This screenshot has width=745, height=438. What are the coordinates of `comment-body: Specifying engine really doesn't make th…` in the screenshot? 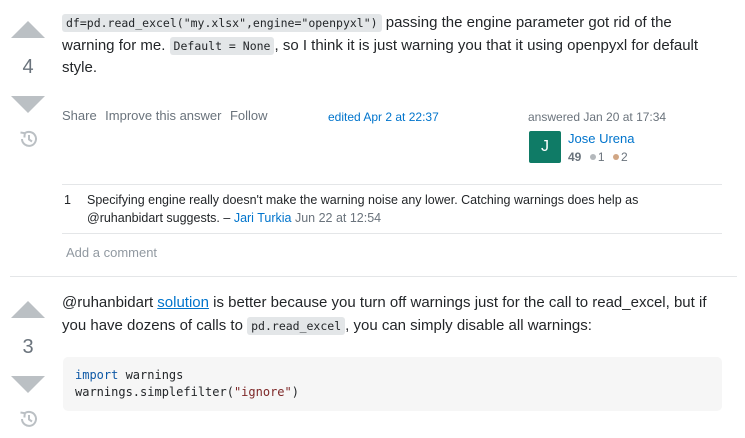 It's located at (397, 209).